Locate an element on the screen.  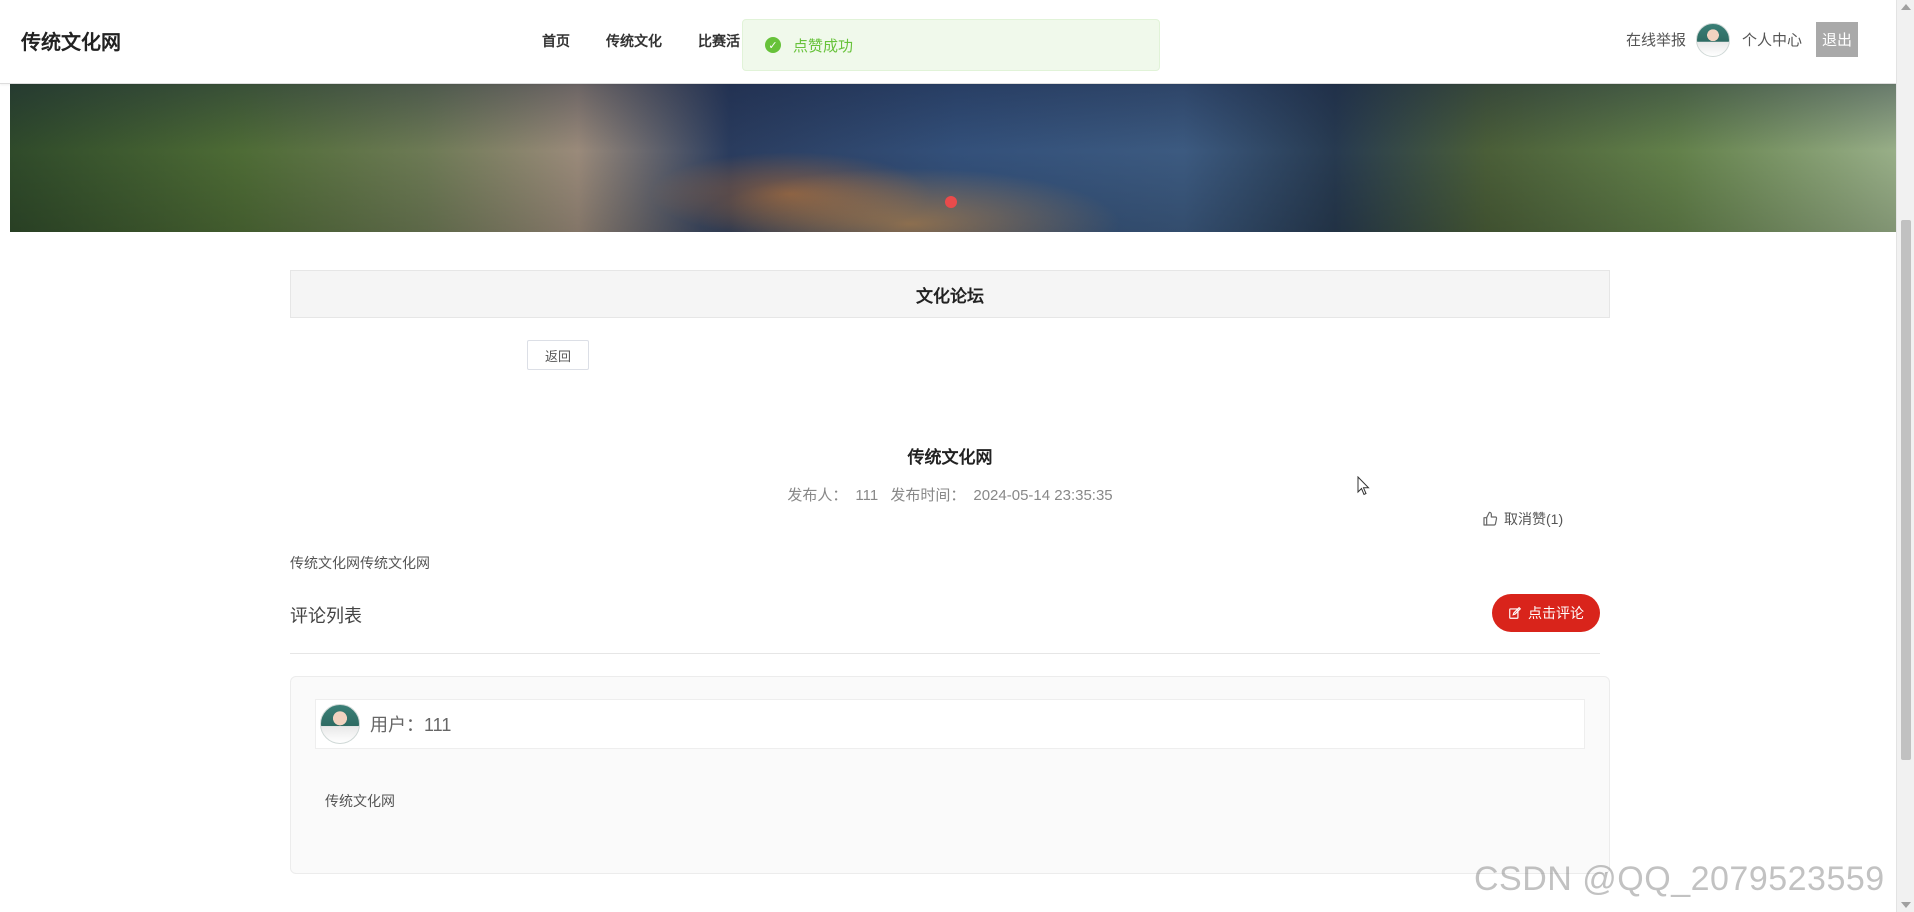
mouse-cursor-icon is located at coordinates (1363, 486).